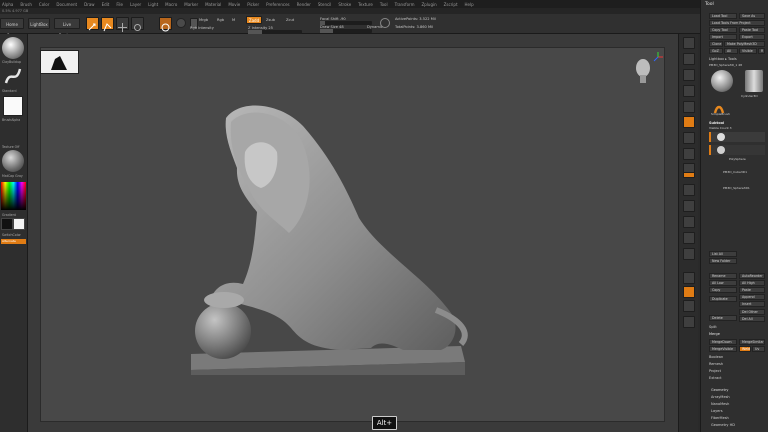 The width and height of the screenshot is (768, 432). What do you see at coordinates (689, 306) in the screenshot?
I see `solo-icon` at bounding box center [689, 306].